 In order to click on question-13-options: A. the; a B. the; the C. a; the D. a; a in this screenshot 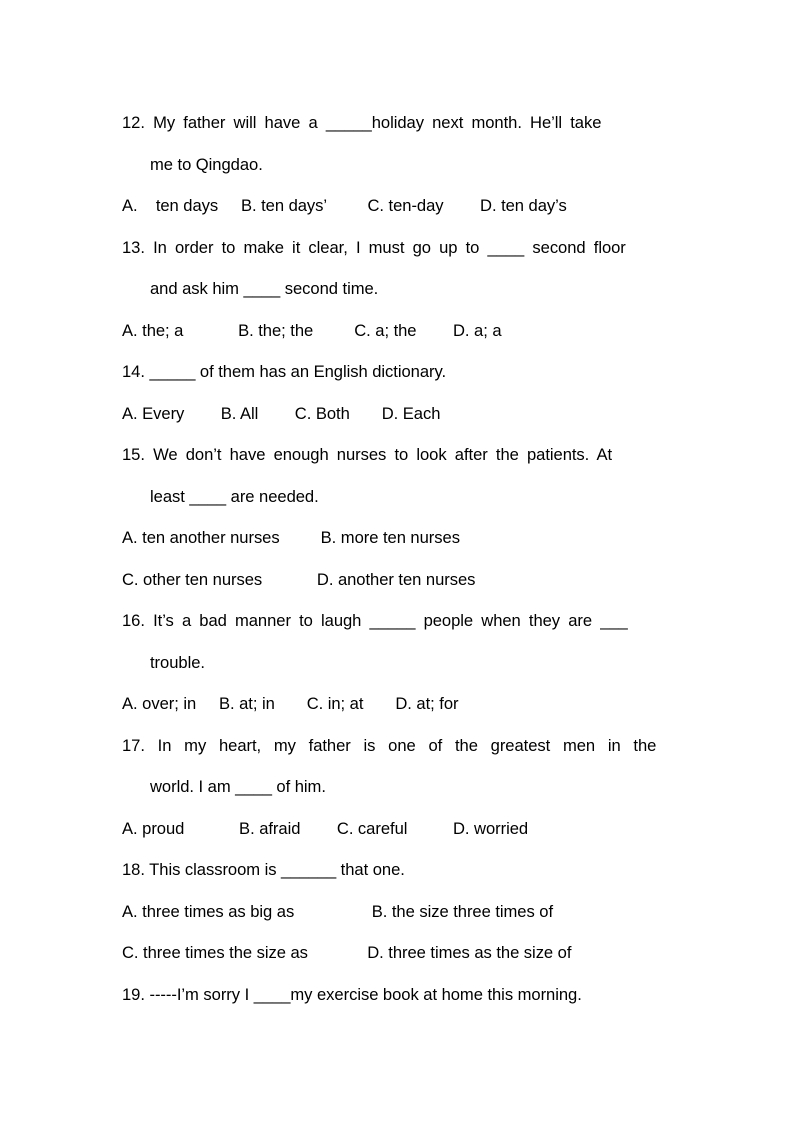, I will do `click(312, 330)`.